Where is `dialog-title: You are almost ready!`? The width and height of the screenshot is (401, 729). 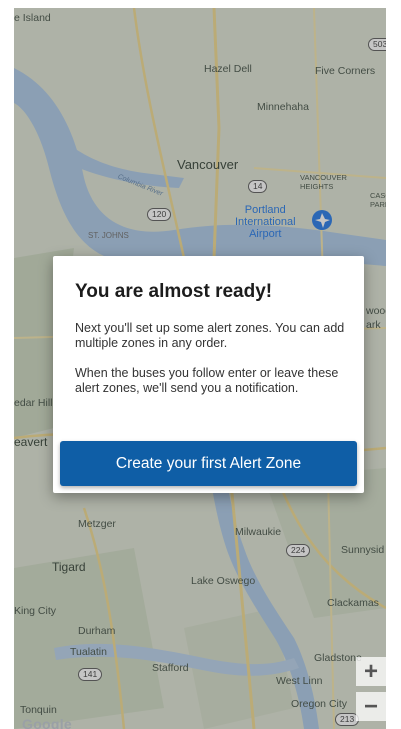
dialog-title: You are almost ready! is located at coordinates (174, 291).